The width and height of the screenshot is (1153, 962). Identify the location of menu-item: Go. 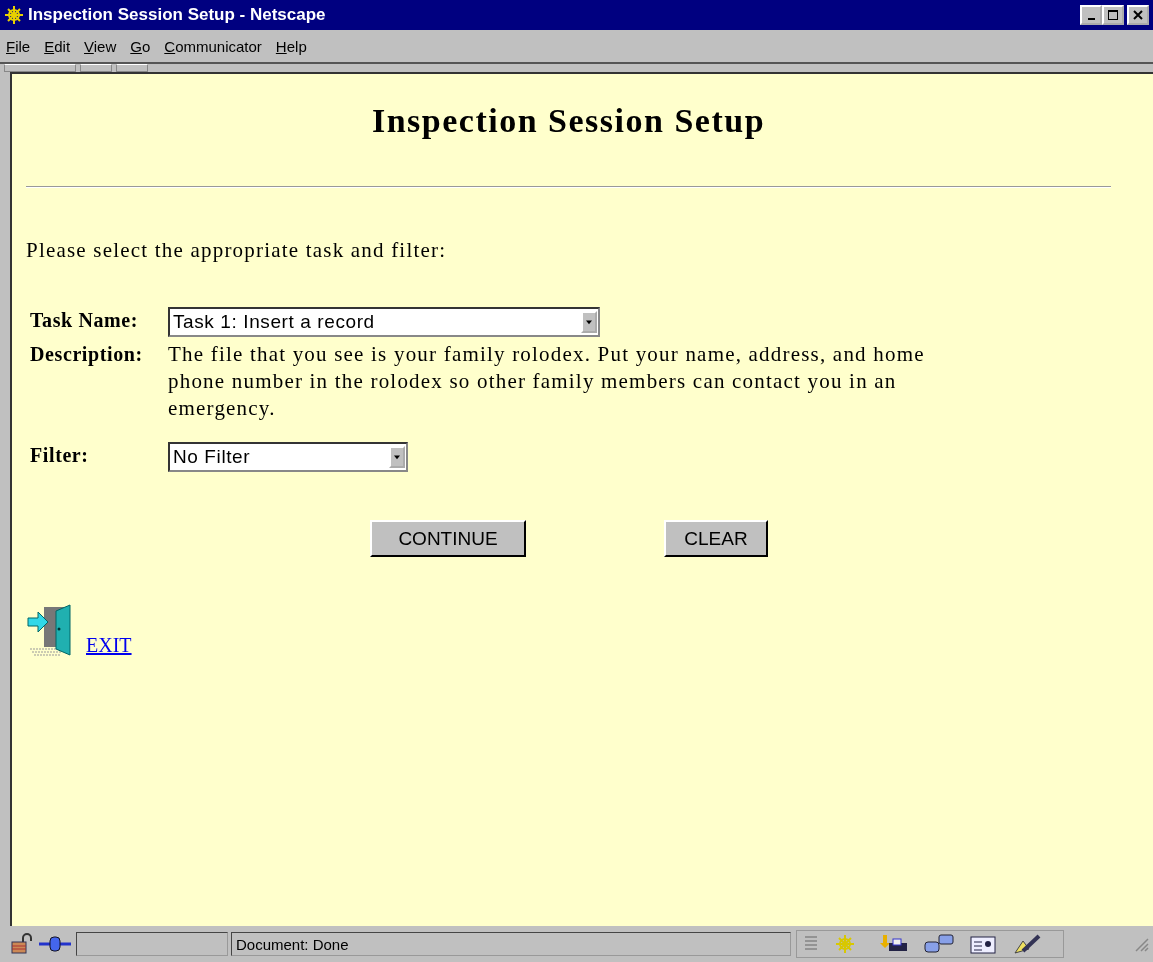
(140, 46).